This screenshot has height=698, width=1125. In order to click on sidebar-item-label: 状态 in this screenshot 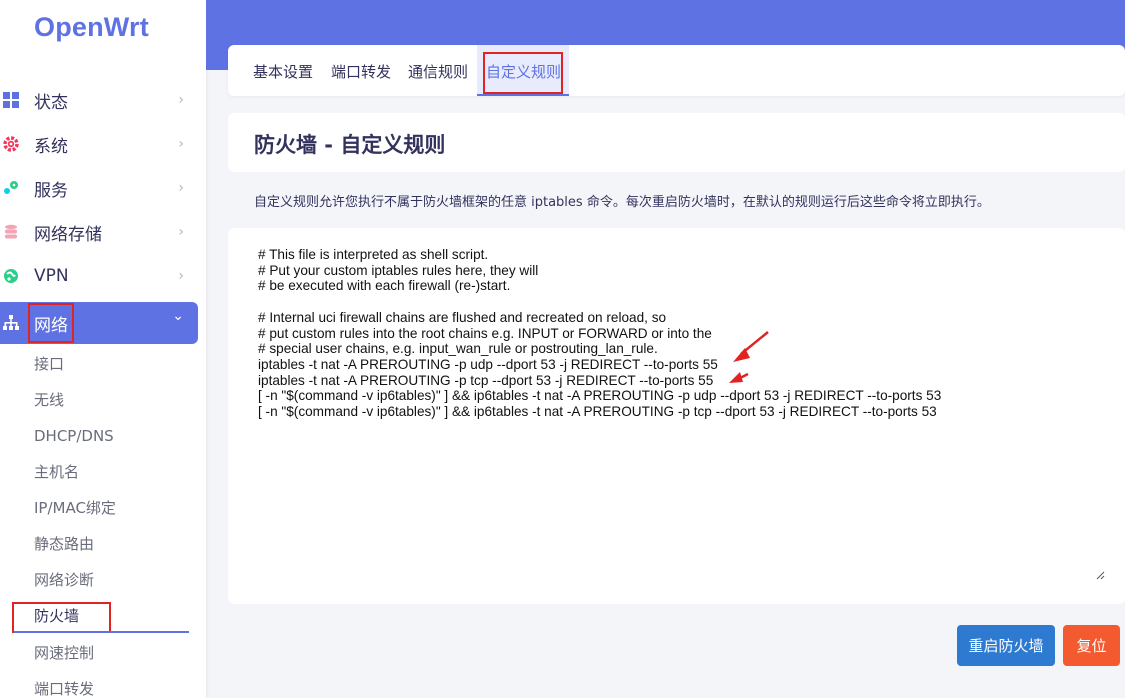, I will do `click(51, 102)`.